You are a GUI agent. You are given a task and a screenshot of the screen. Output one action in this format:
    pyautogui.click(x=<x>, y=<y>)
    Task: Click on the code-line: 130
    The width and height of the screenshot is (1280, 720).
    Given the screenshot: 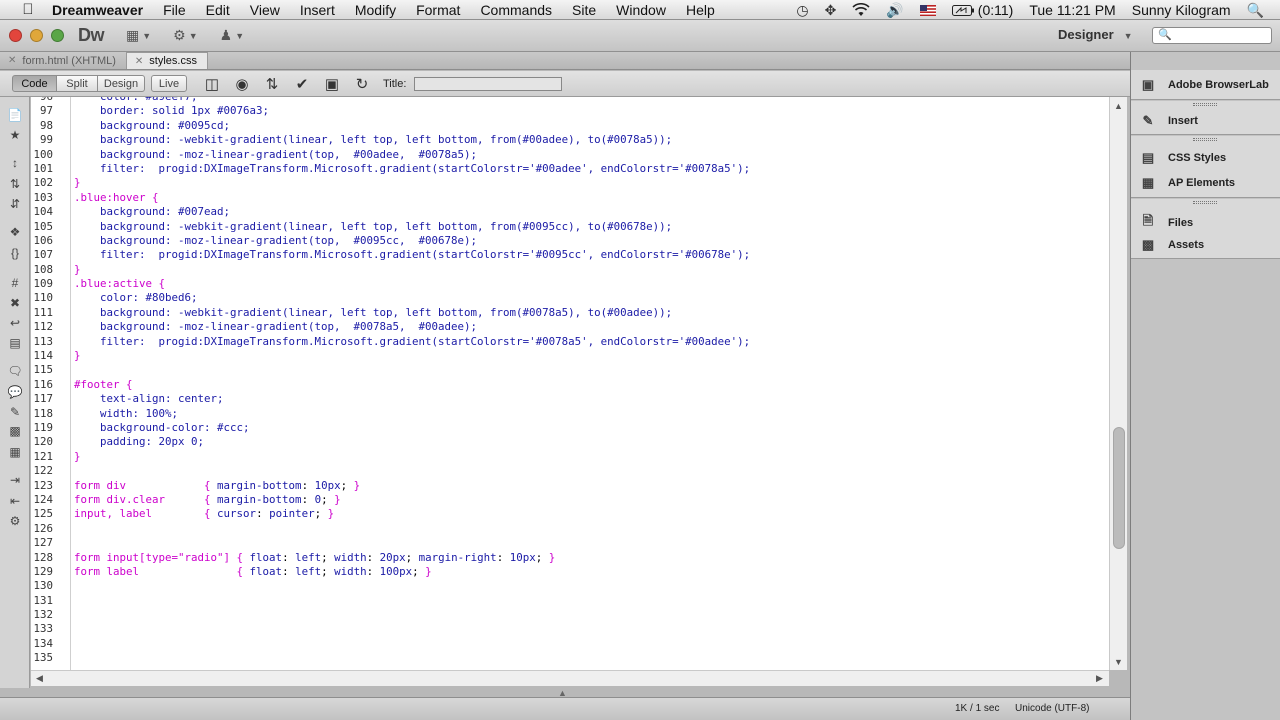 What is the action you would take?
    pyautogui.click(x=570, y=586)
    